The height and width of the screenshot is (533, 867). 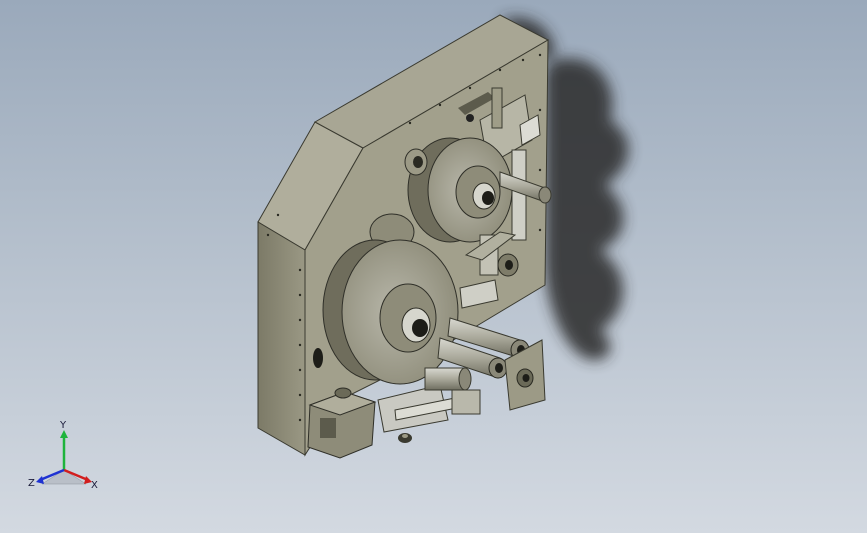 I want to click on x-axis-label: X, so click(x=94, y=485).